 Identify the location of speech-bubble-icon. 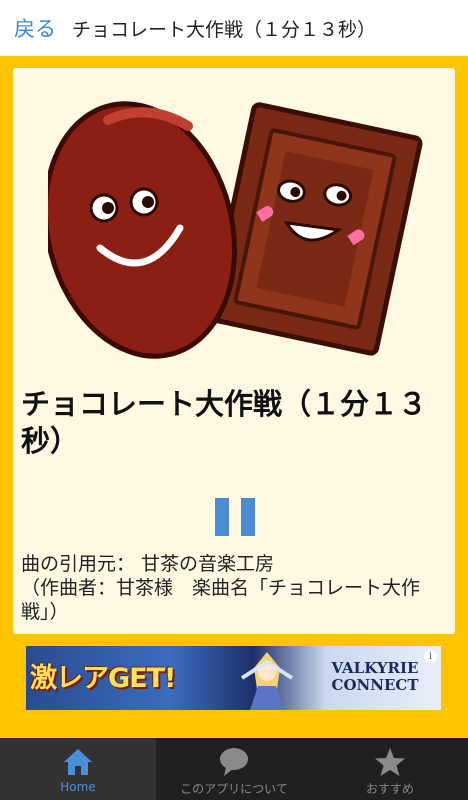
(234, 762).